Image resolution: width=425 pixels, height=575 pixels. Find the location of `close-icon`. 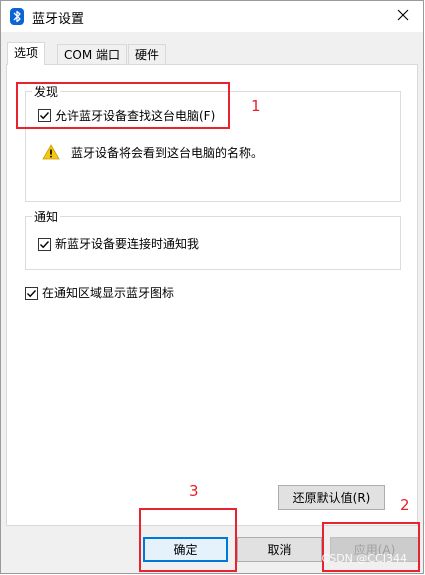

close-icon is located at coordinates (403, 16).